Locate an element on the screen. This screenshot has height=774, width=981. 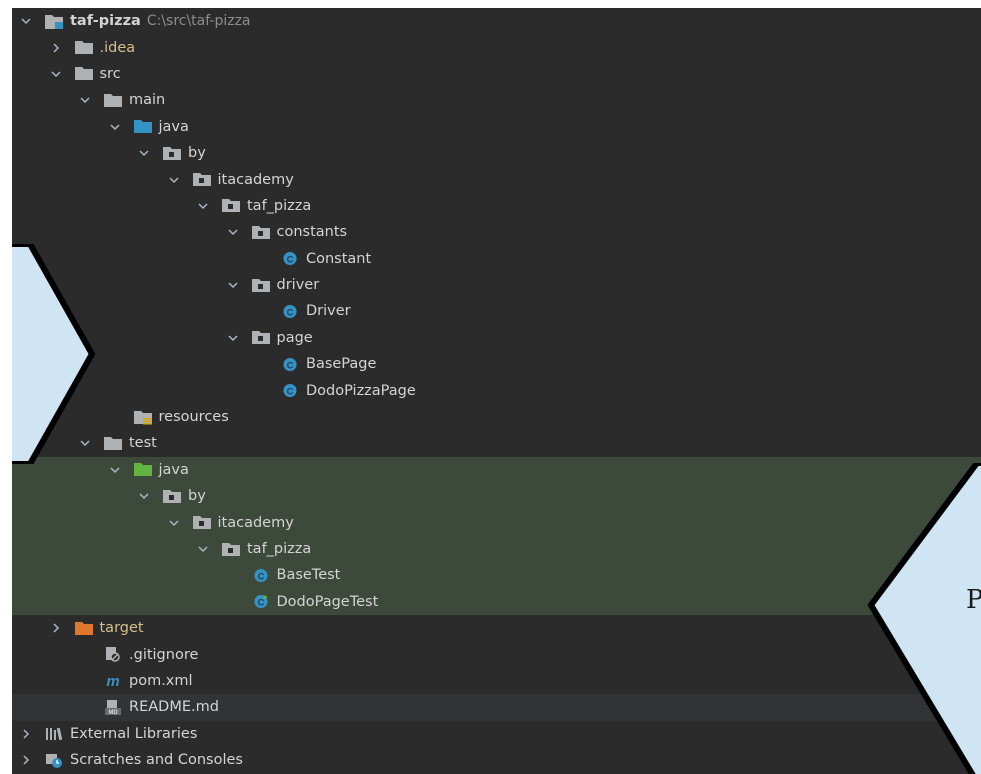
tree-item-label: BasePage is located at coordinates (341, 364).